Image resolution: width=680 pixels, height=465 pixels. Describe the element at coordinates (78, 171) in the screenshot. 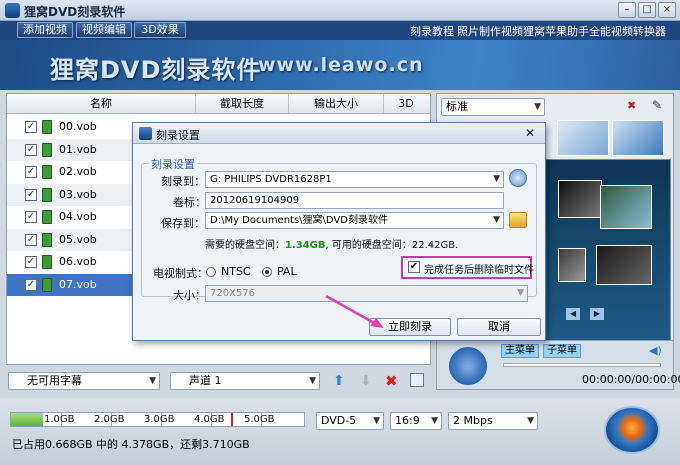

I see `file-name: 02.vob` at that location.